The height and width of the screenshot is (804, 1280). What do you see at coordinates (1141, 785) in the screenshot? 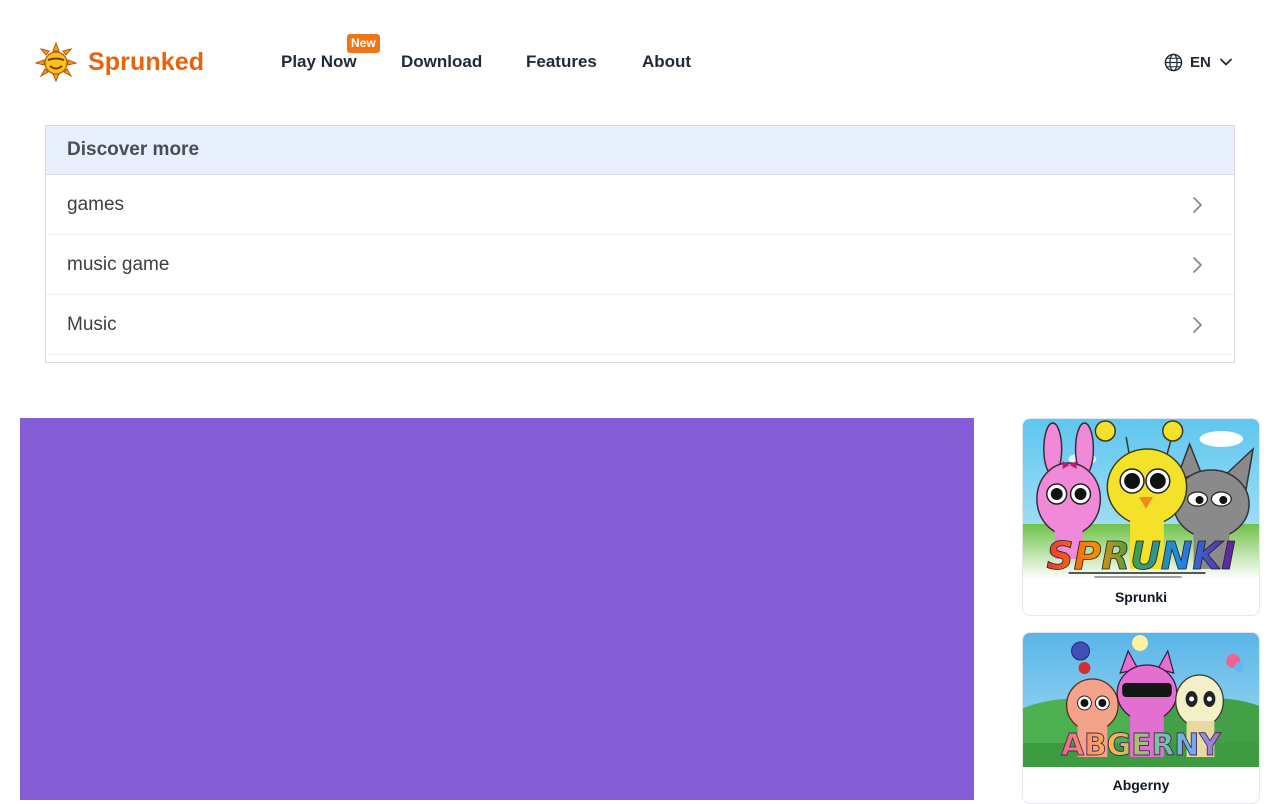
I see `card-title: Abgerny` at bounding box center [1141, 785].